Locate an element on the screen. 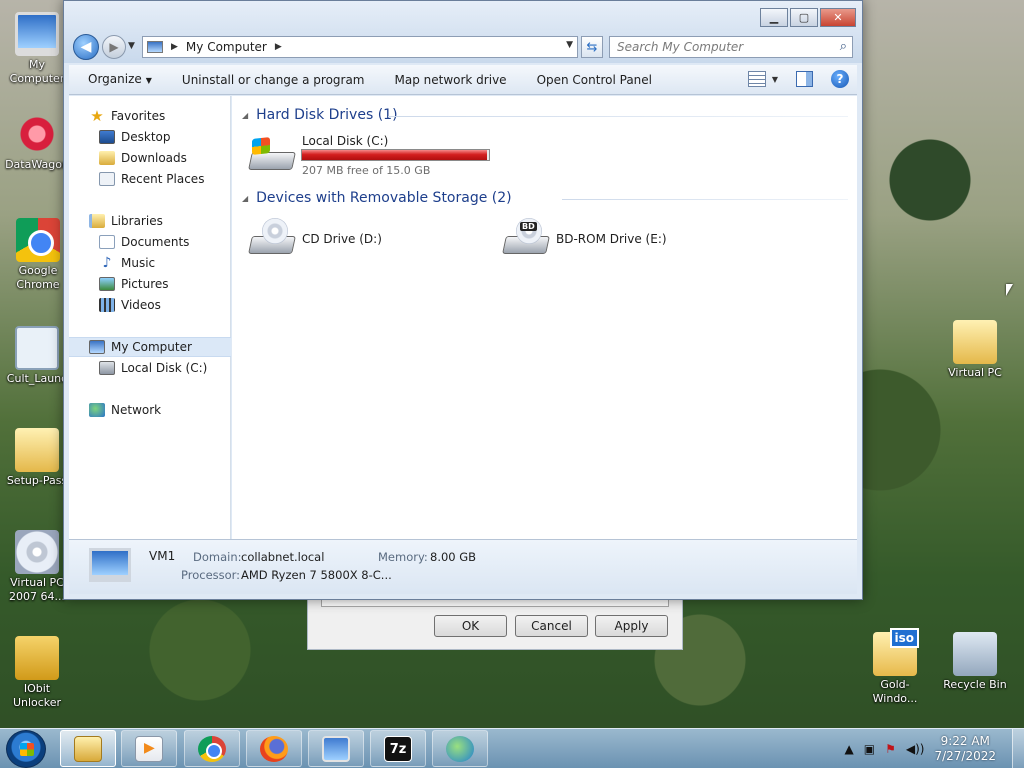  taskbar-chrome is located at coordinates (212, 748).